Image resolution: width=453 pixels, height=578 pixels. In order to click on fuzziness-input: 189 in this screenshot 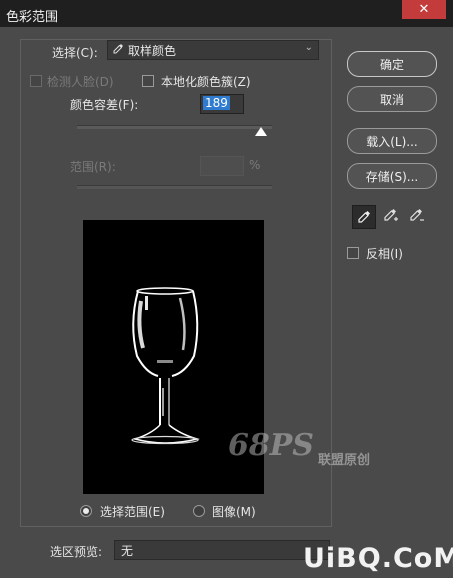, I will do `click(222, 104)`.